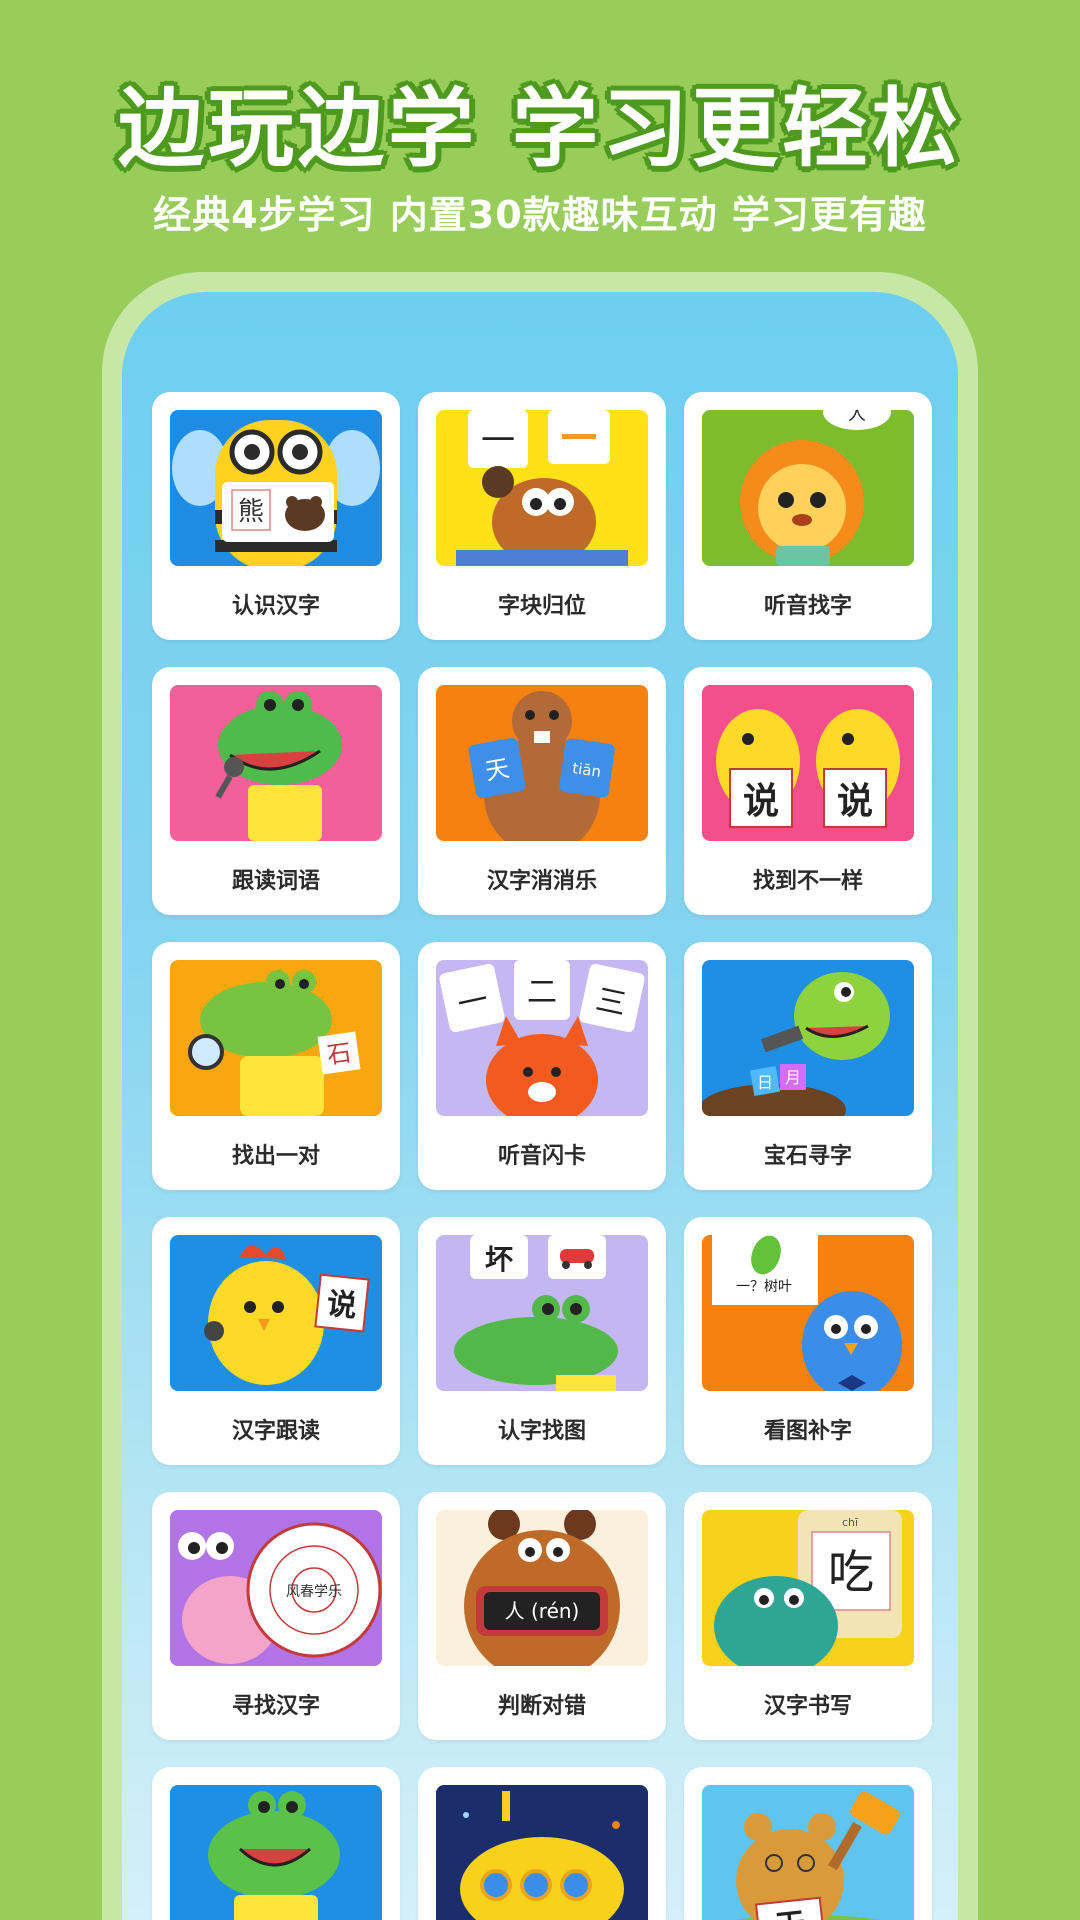 The width and height of the screenshot is (1080, 1920). I want to click on submarine-icon, so click(542, 1855).